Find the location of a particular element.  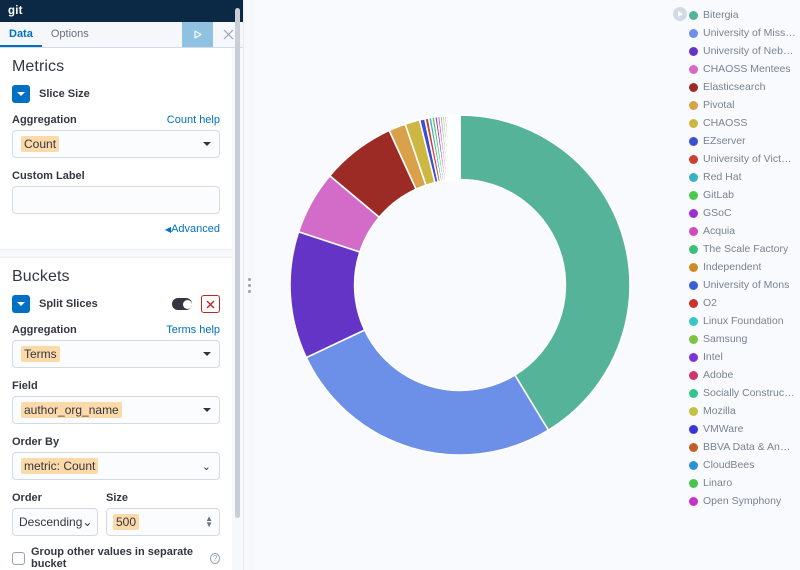

play-icon is located at coordinates (198, 34).